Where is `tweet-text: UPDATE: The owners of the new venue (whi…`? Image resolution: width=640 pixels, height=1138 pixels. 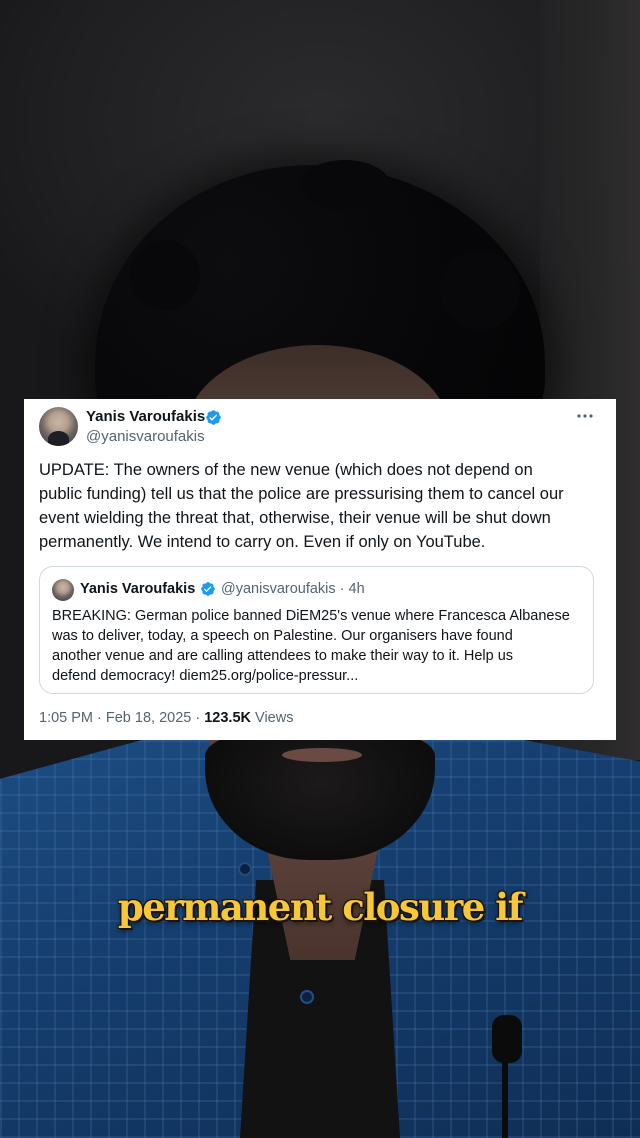
tweet-text: UPDATE: The owners of the new venue (whi… is located at coordinates (301, 506).